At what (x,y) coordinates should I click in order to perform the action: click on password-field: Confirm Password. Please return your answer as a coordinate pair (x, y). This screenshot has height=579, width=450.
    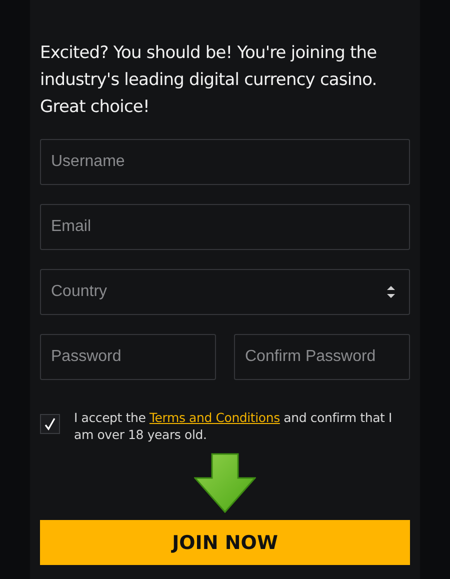
    Looking at the image, I should click on (322, 357).